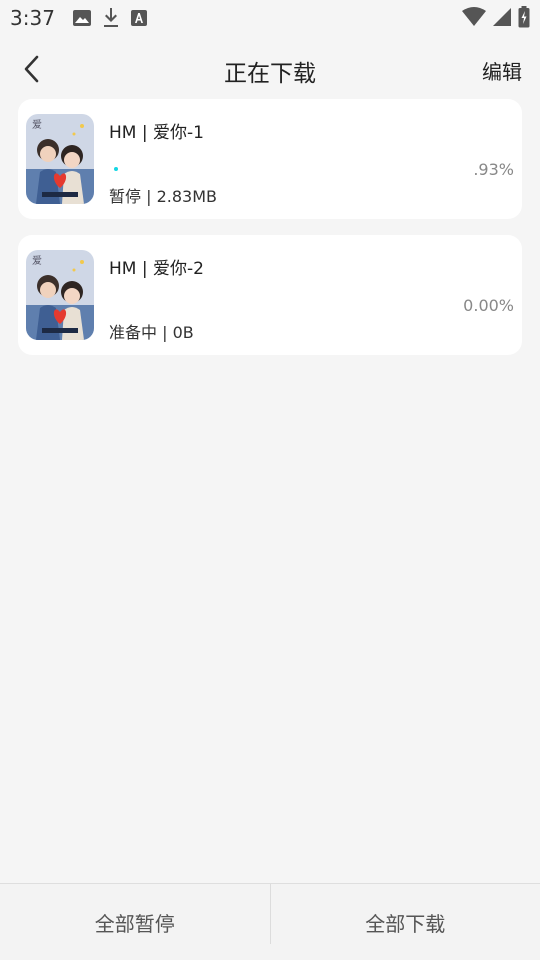 The height and width of the screenshot is (960, 540). Describe the element at coordinates (405, 922) in the screenshot. I see `download-all-button: 全部下载` at that location.